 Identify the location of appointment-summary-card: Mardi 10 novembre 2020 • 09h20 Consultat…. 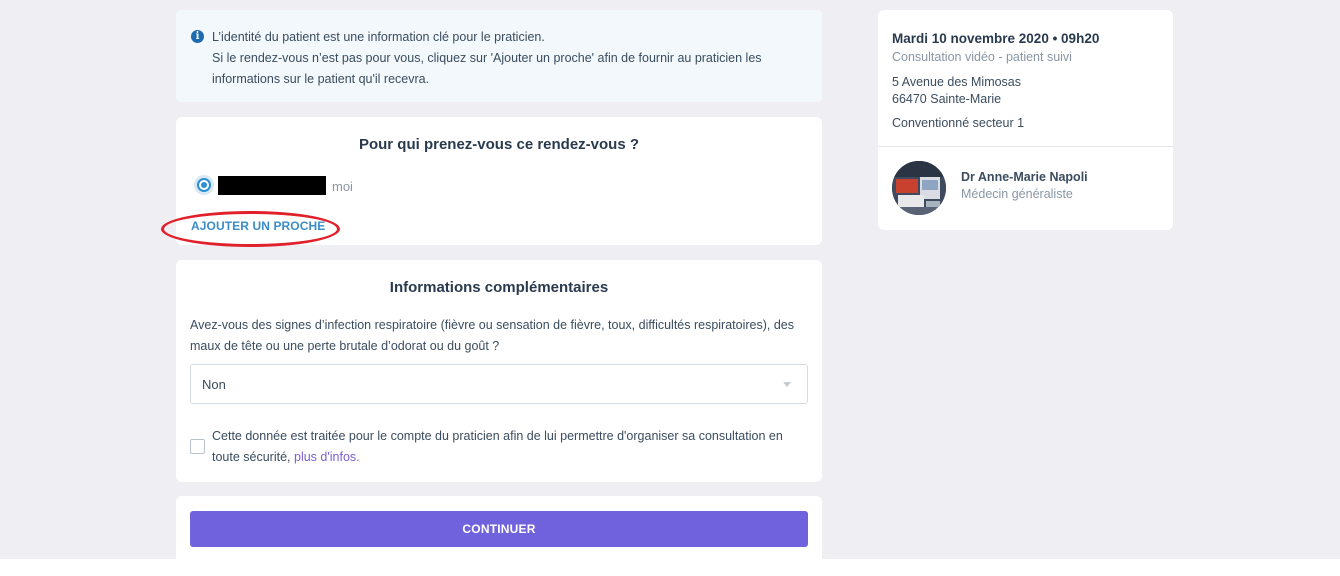
(1025, 120).